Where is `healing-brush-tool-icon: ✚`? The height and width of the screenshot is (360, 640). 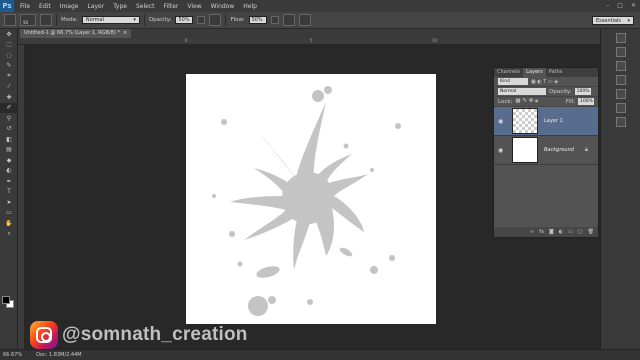 healing-brush-tool-icon: ✚ is located at coordinates (9, 97).